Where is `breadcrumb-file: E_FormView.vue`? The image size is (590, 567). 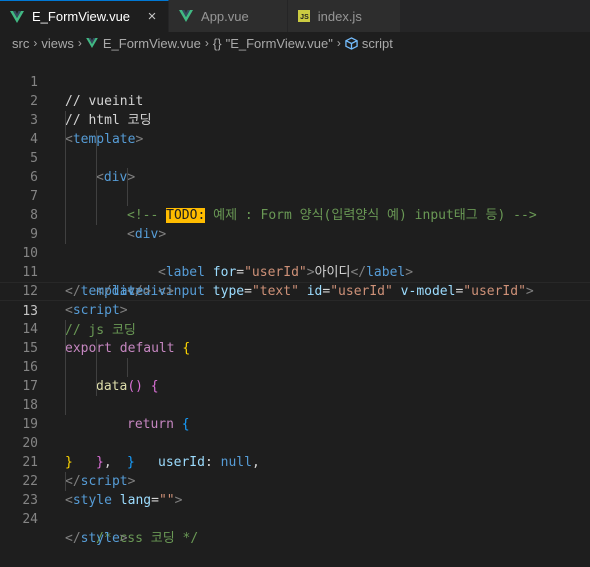 breadcrumb-file: E_FormView.vue is located at coordinates (152, 43).